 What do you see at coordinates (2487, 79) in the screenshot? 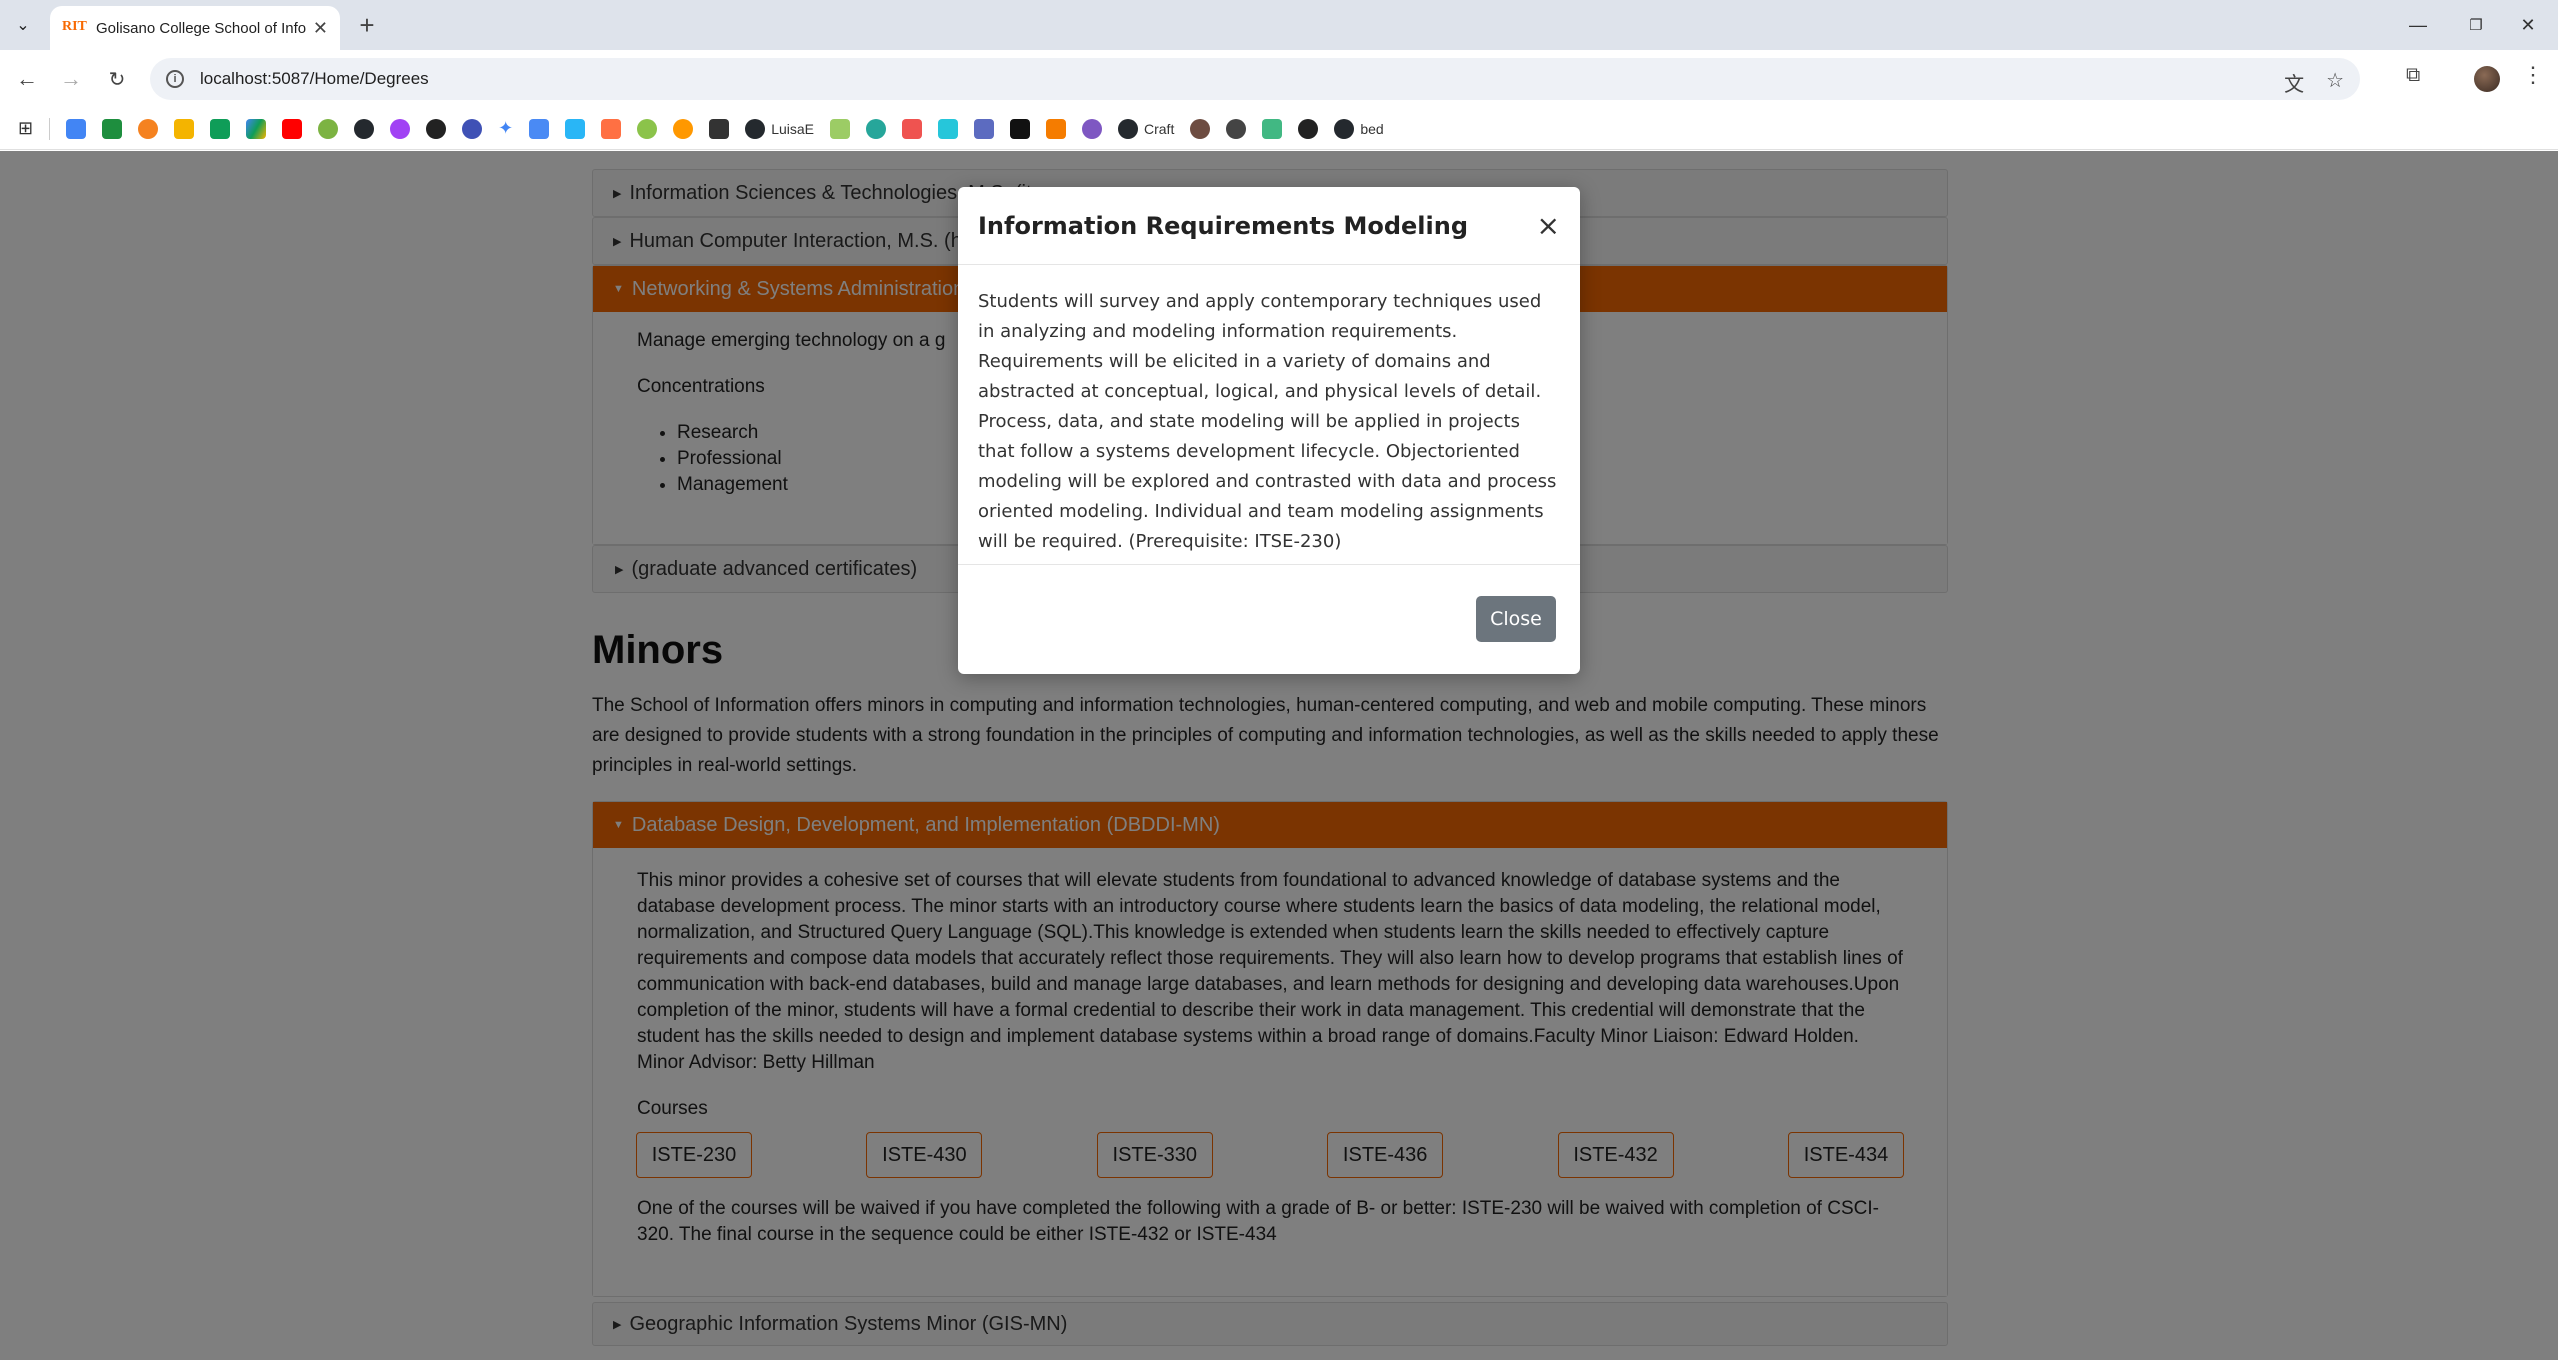
I see `profile-avatar` at bounding box center [2487, 79].